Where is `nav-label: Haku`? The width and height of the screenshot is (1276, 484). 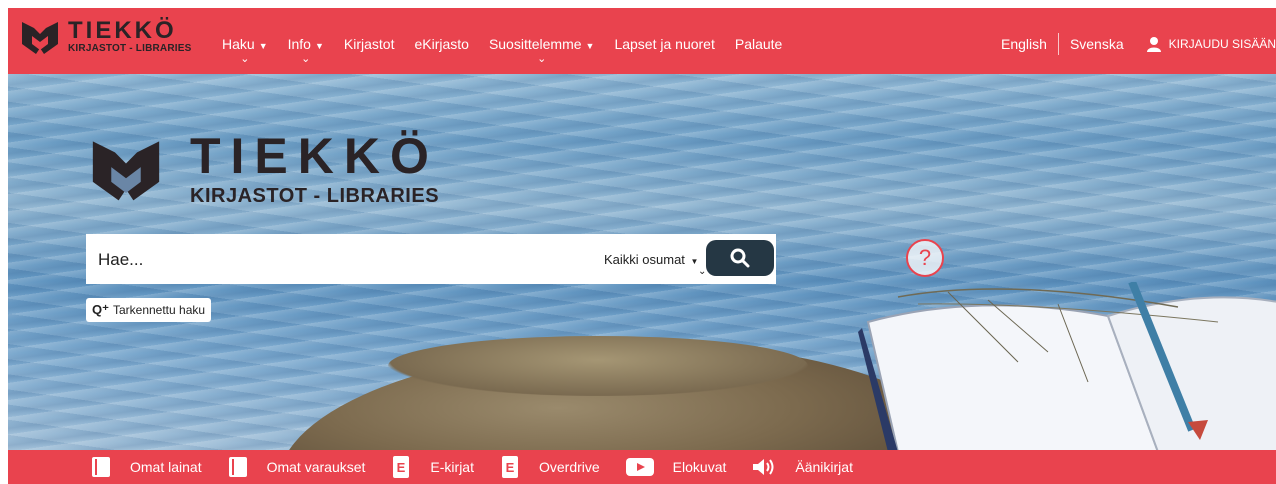 nav-label: Haku is located at coordinates (238, 44).